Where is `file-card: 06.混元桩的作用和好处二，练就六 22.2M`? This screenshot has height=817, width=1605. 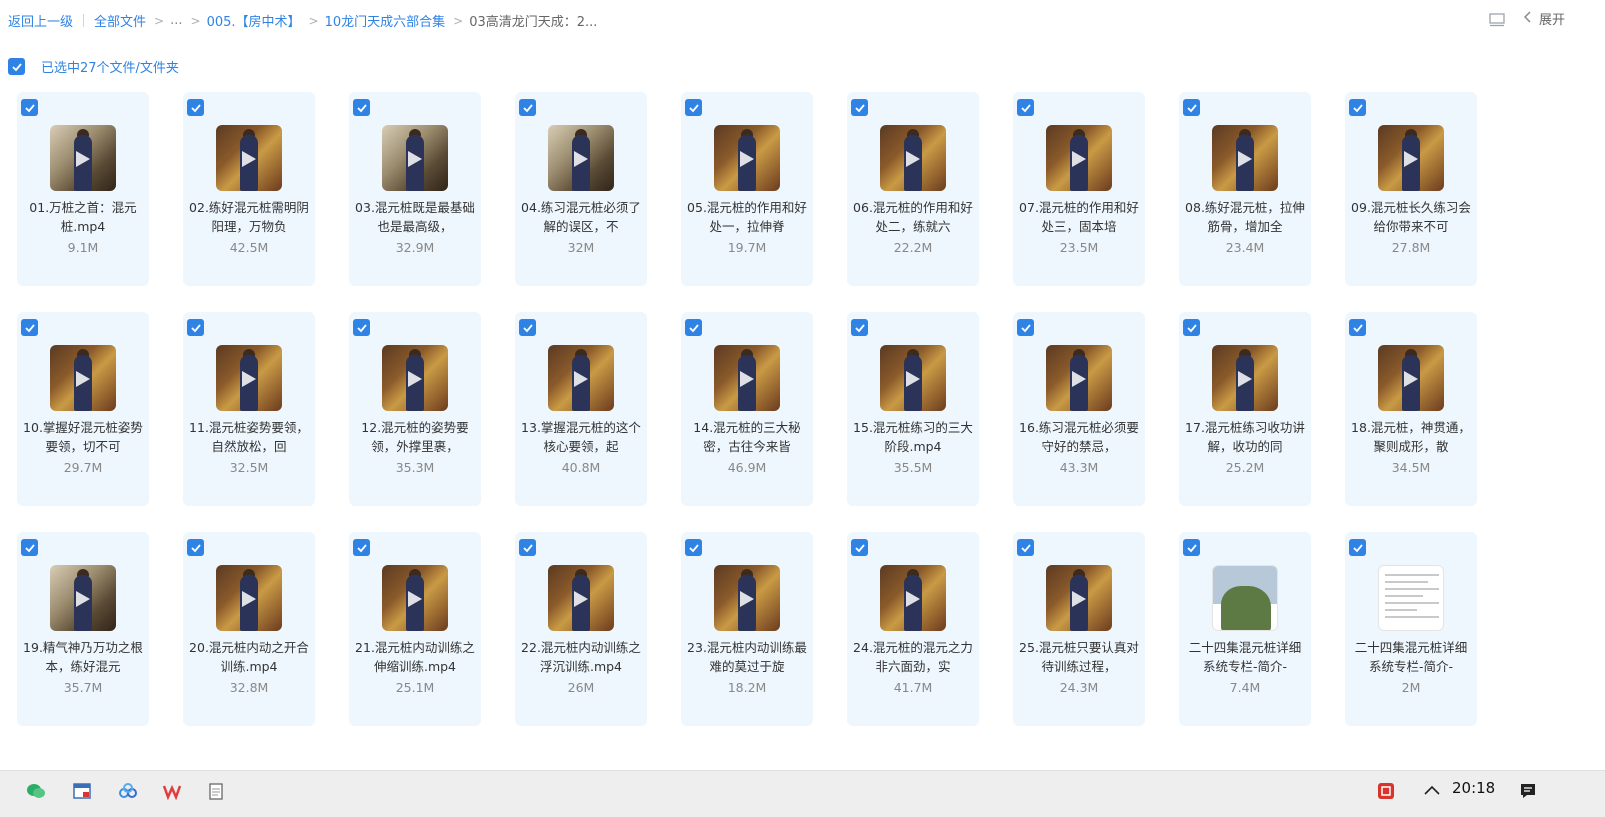 file-card: 06.混元桩的作用和好处二，练就六 22.2M is located at coordinates (913, 189).